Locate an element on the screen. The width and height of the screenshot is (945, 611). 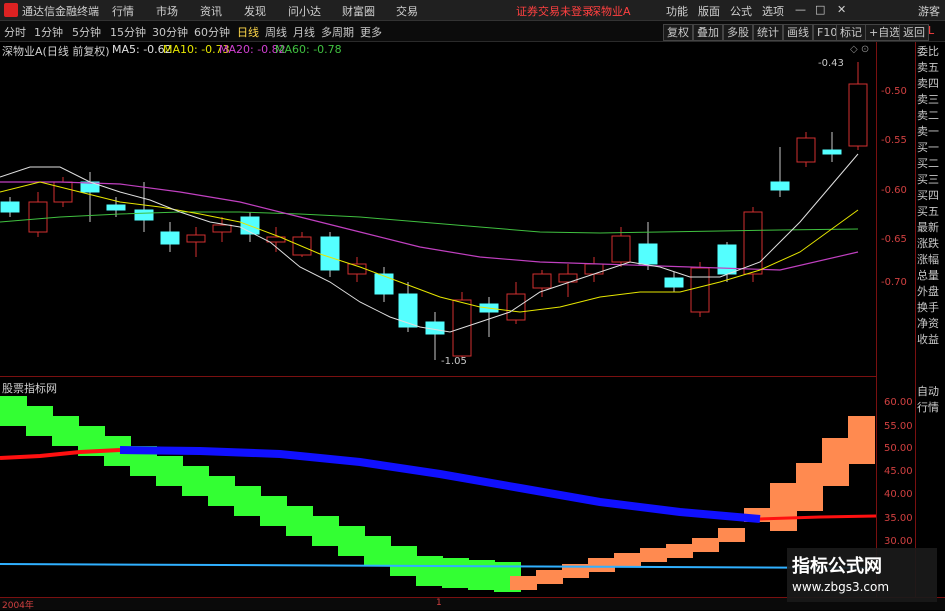
period-15min: 15分钟 is located at coordinates (128, 32).